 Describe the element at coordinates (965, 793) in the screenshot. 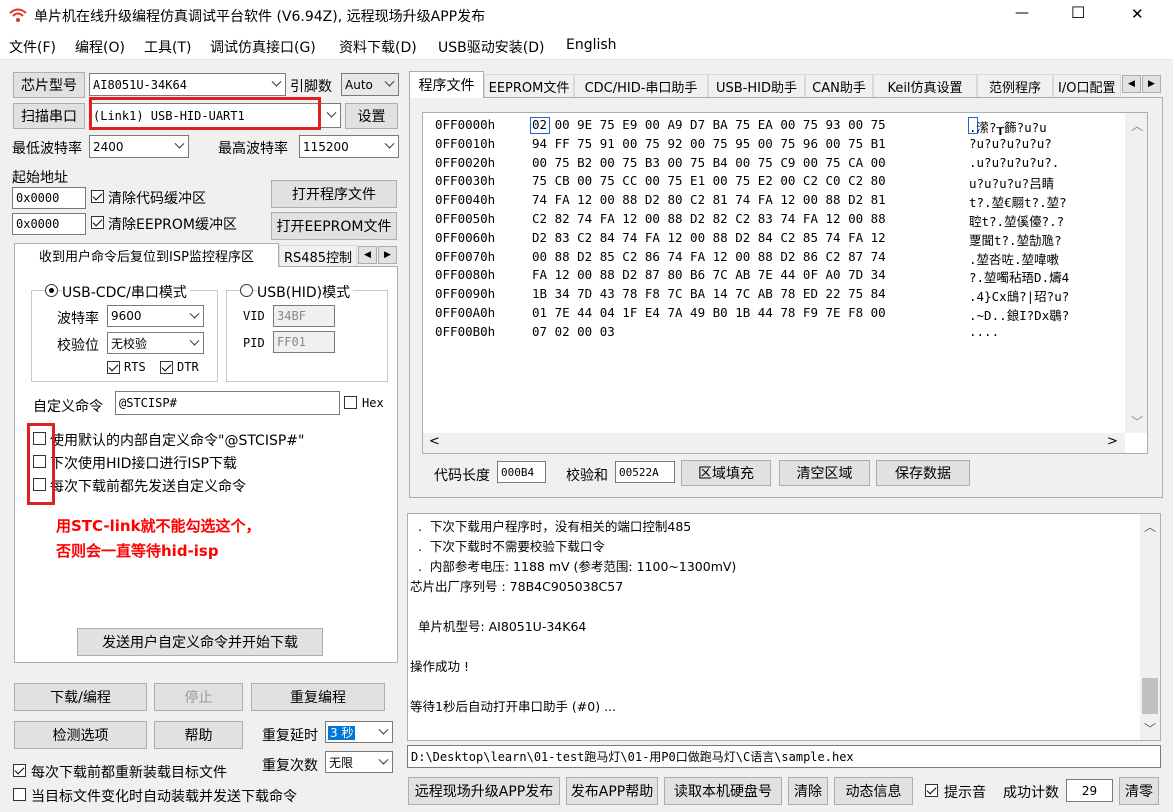

I see `beep-label: 提示音` at that location.